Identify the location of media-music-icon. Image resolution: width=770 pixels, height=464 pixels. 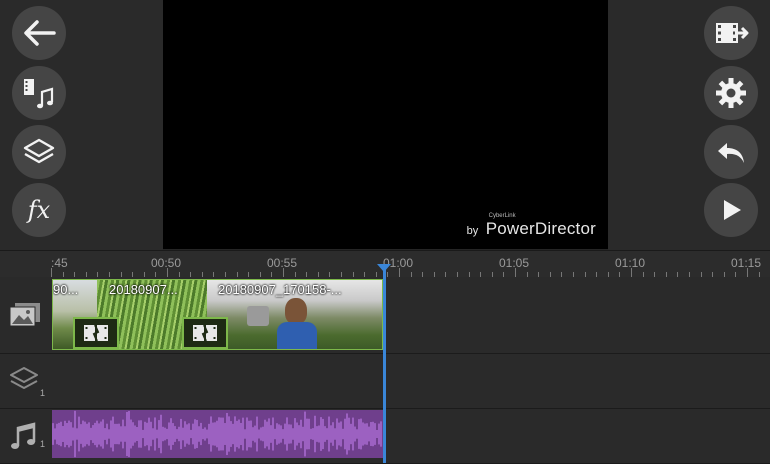
(39, 94).